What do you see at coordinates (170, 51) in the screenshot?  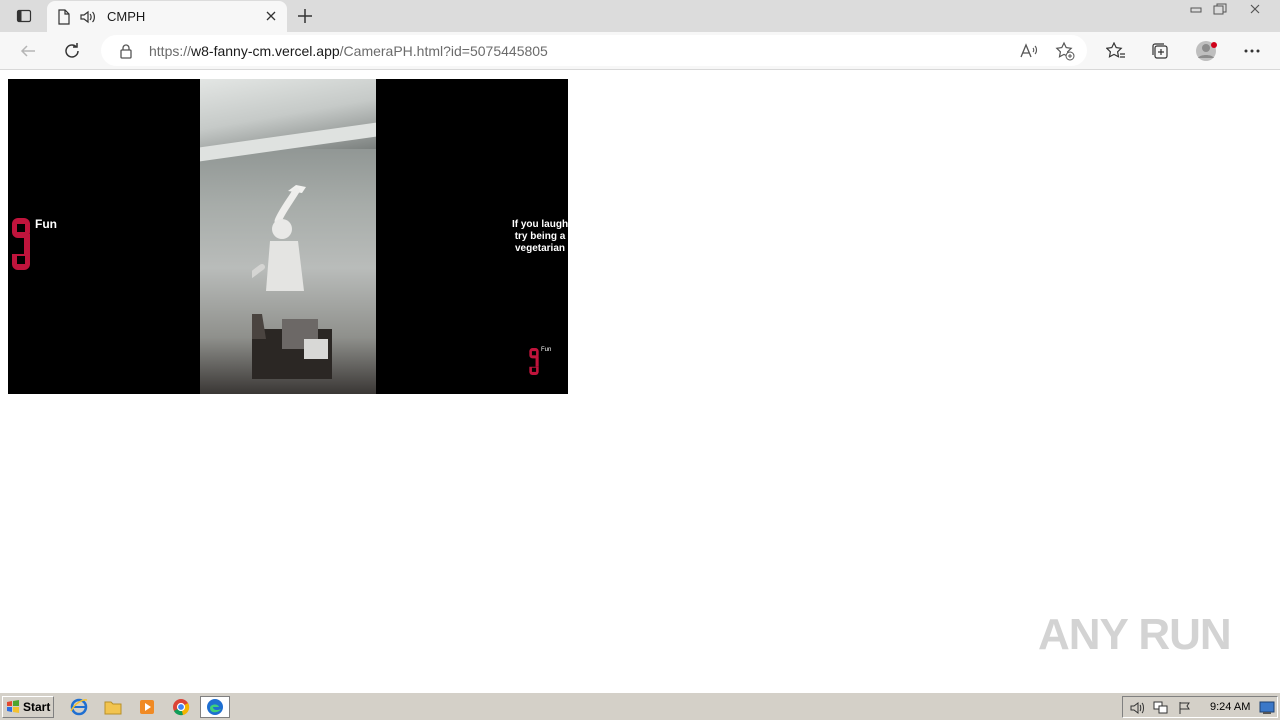 I see `url-prefix: https://` at bounding box center [170, 51].